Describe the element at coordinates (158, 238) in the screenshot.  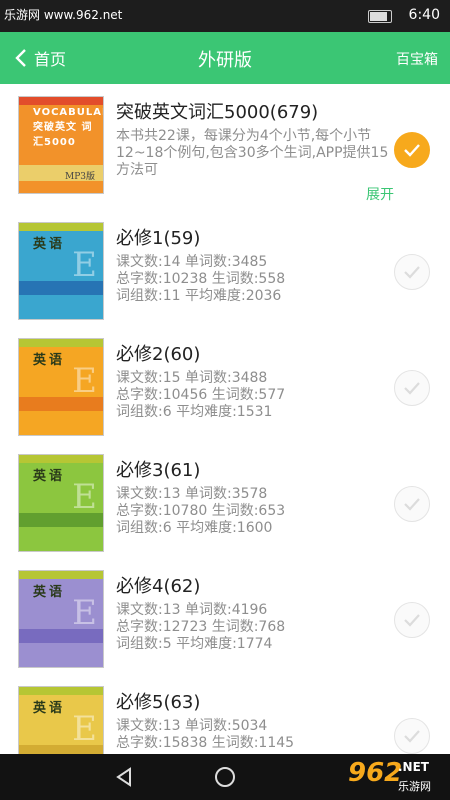
I see `book-title: 必修1(59)` at that location.